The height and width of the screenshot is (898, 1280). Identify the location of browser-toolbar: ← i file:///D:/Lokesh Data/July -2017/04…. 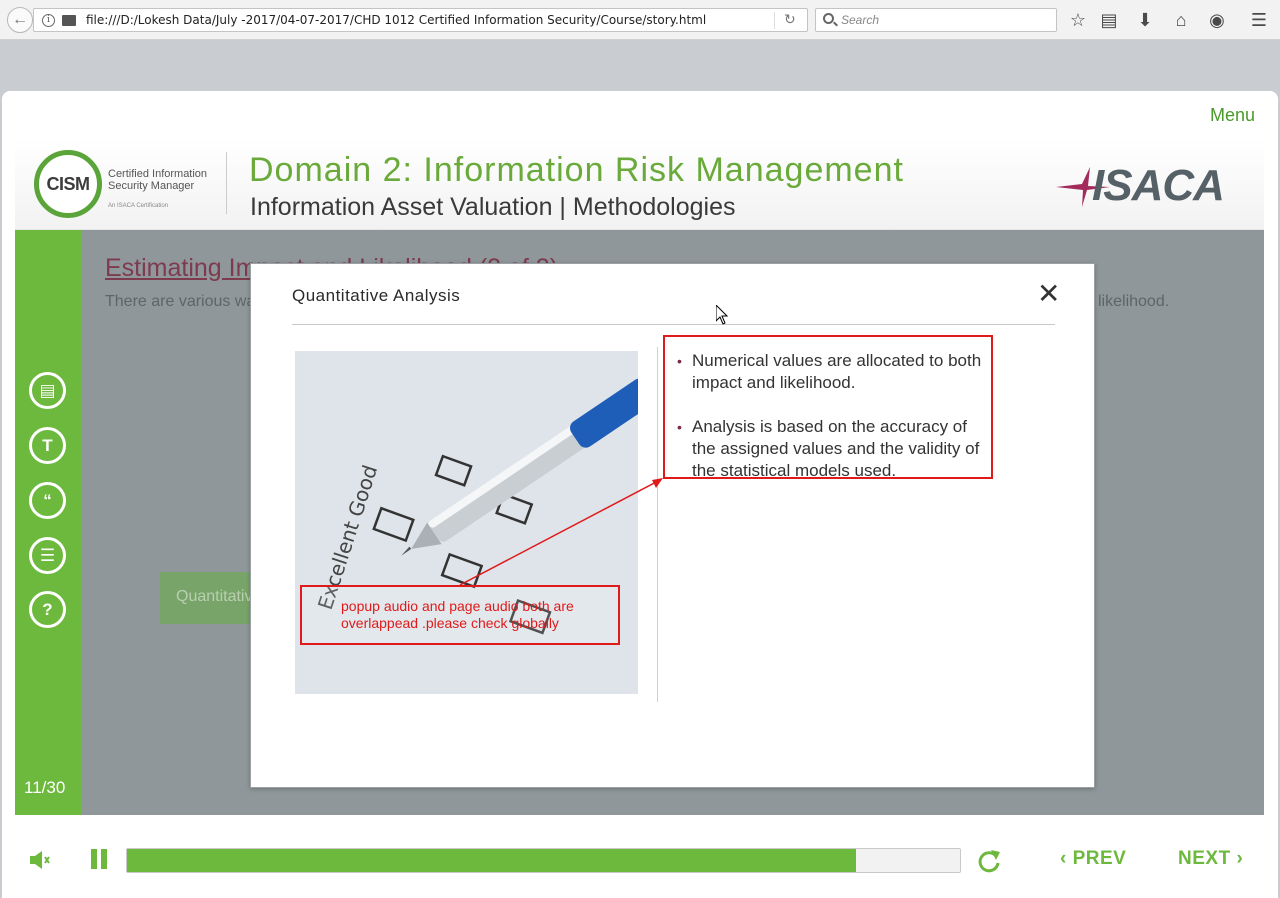
(640, 20).